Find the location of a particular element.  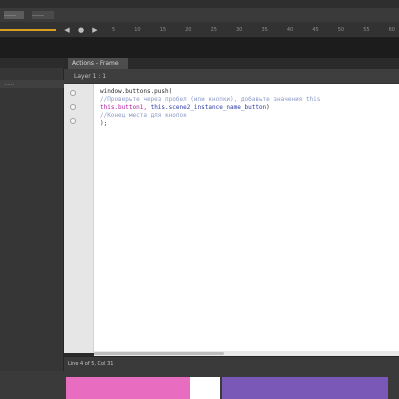

timeline-bar: ◀ ● ▶ 5 10 15 20 25 30 35 40 45 50 55 60 is located at coordinates (199, 30).